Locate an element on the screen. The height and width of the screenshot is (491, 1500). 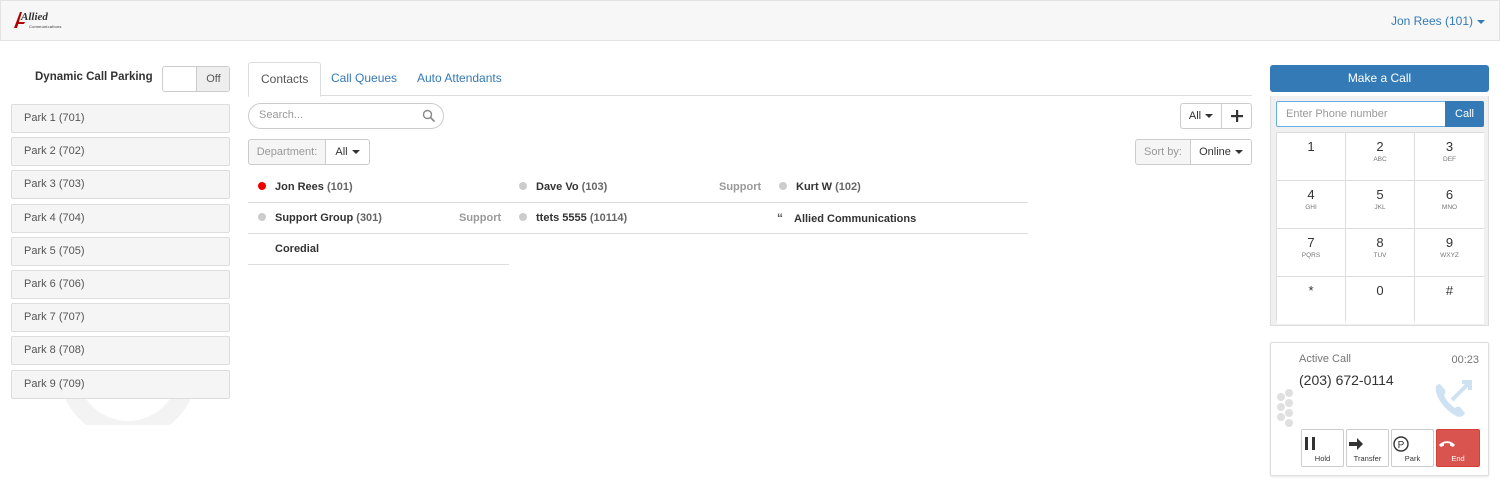
add-contact-button is located at coordinates (1236, 116).